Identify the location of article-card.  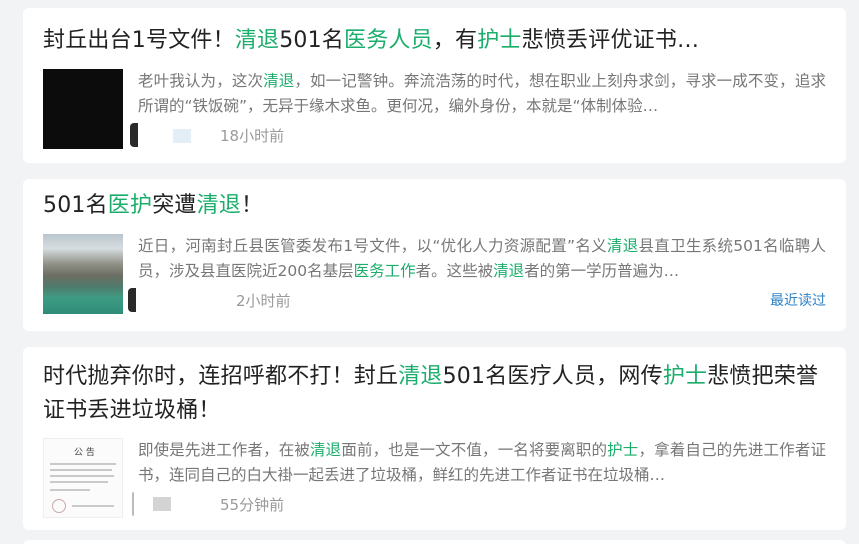
(434, 542).